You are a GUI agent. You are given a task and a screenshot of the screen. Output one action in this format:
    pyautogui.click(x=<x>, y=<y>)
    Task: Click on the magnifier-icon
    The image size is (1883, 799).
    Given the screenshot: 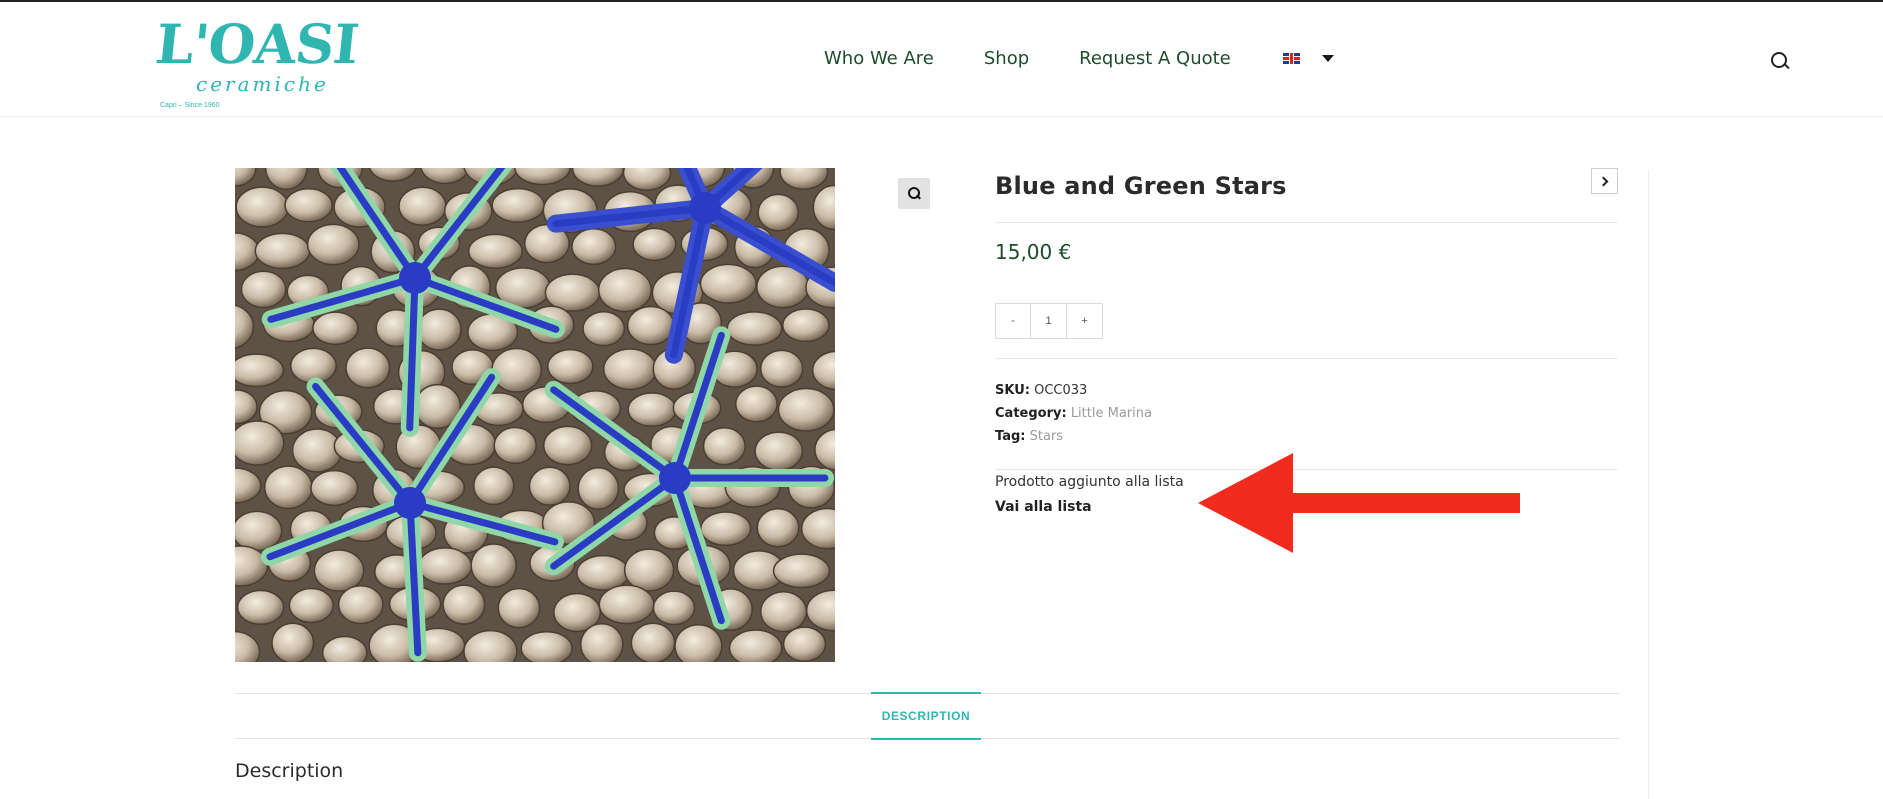 What is the action you would take?
    pyautogui.click(x=914, y=193)
    